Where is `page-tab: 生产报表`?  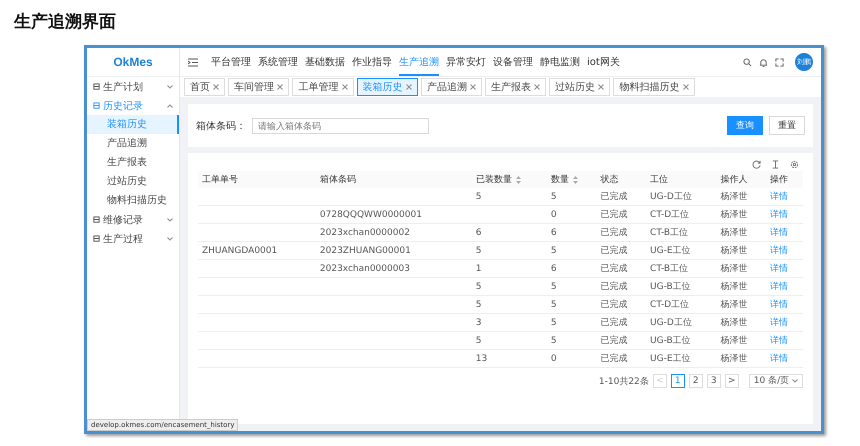
page-tab: 生产报表 is located at coordinates (515, 87).